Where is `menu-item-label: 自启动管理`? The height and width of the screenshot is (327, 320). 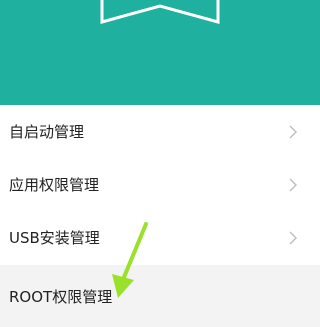 menu-item-label: 自启动管理 is located at coordinates (47, 132).